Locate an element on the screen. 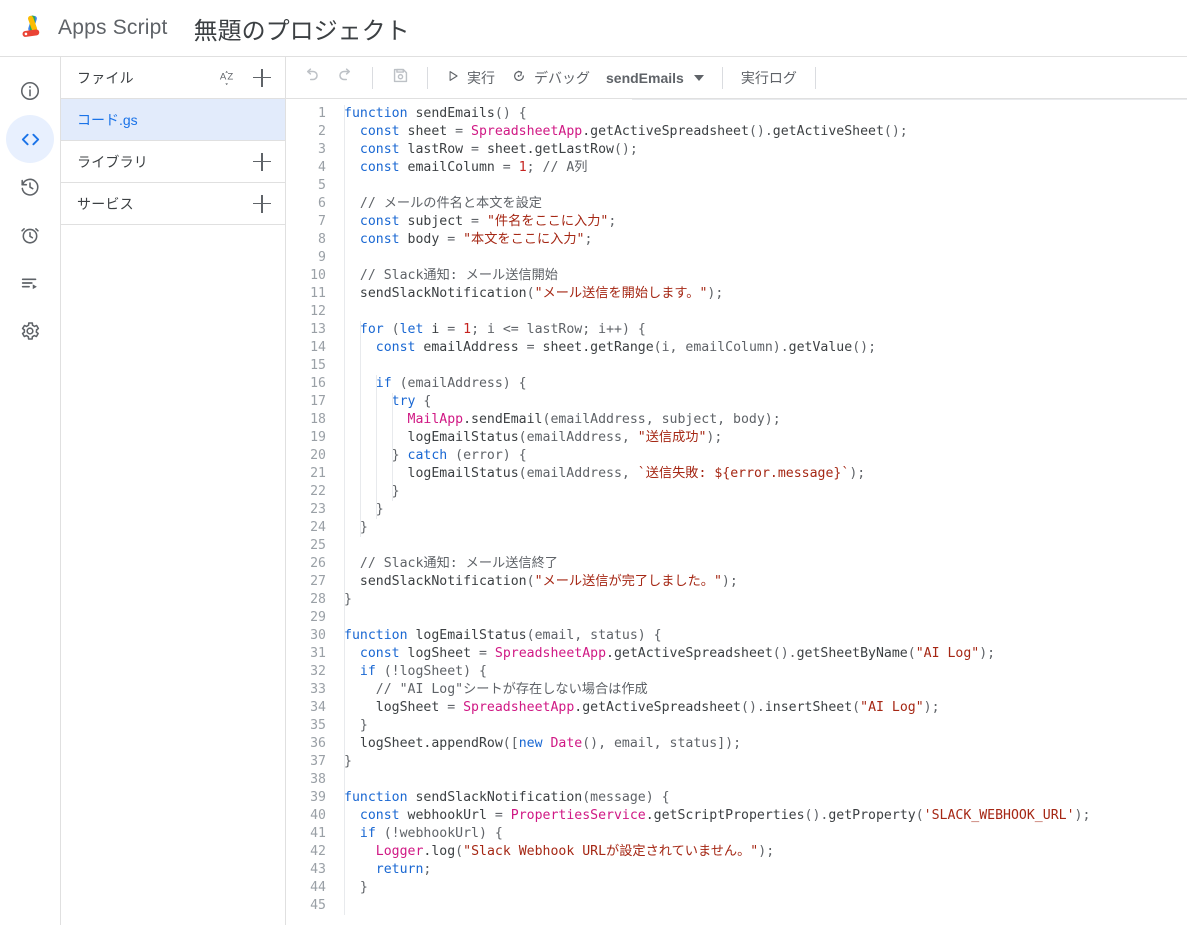  code-line: function logEmailStatus(email, status) { is located at coordinates (765, 636).